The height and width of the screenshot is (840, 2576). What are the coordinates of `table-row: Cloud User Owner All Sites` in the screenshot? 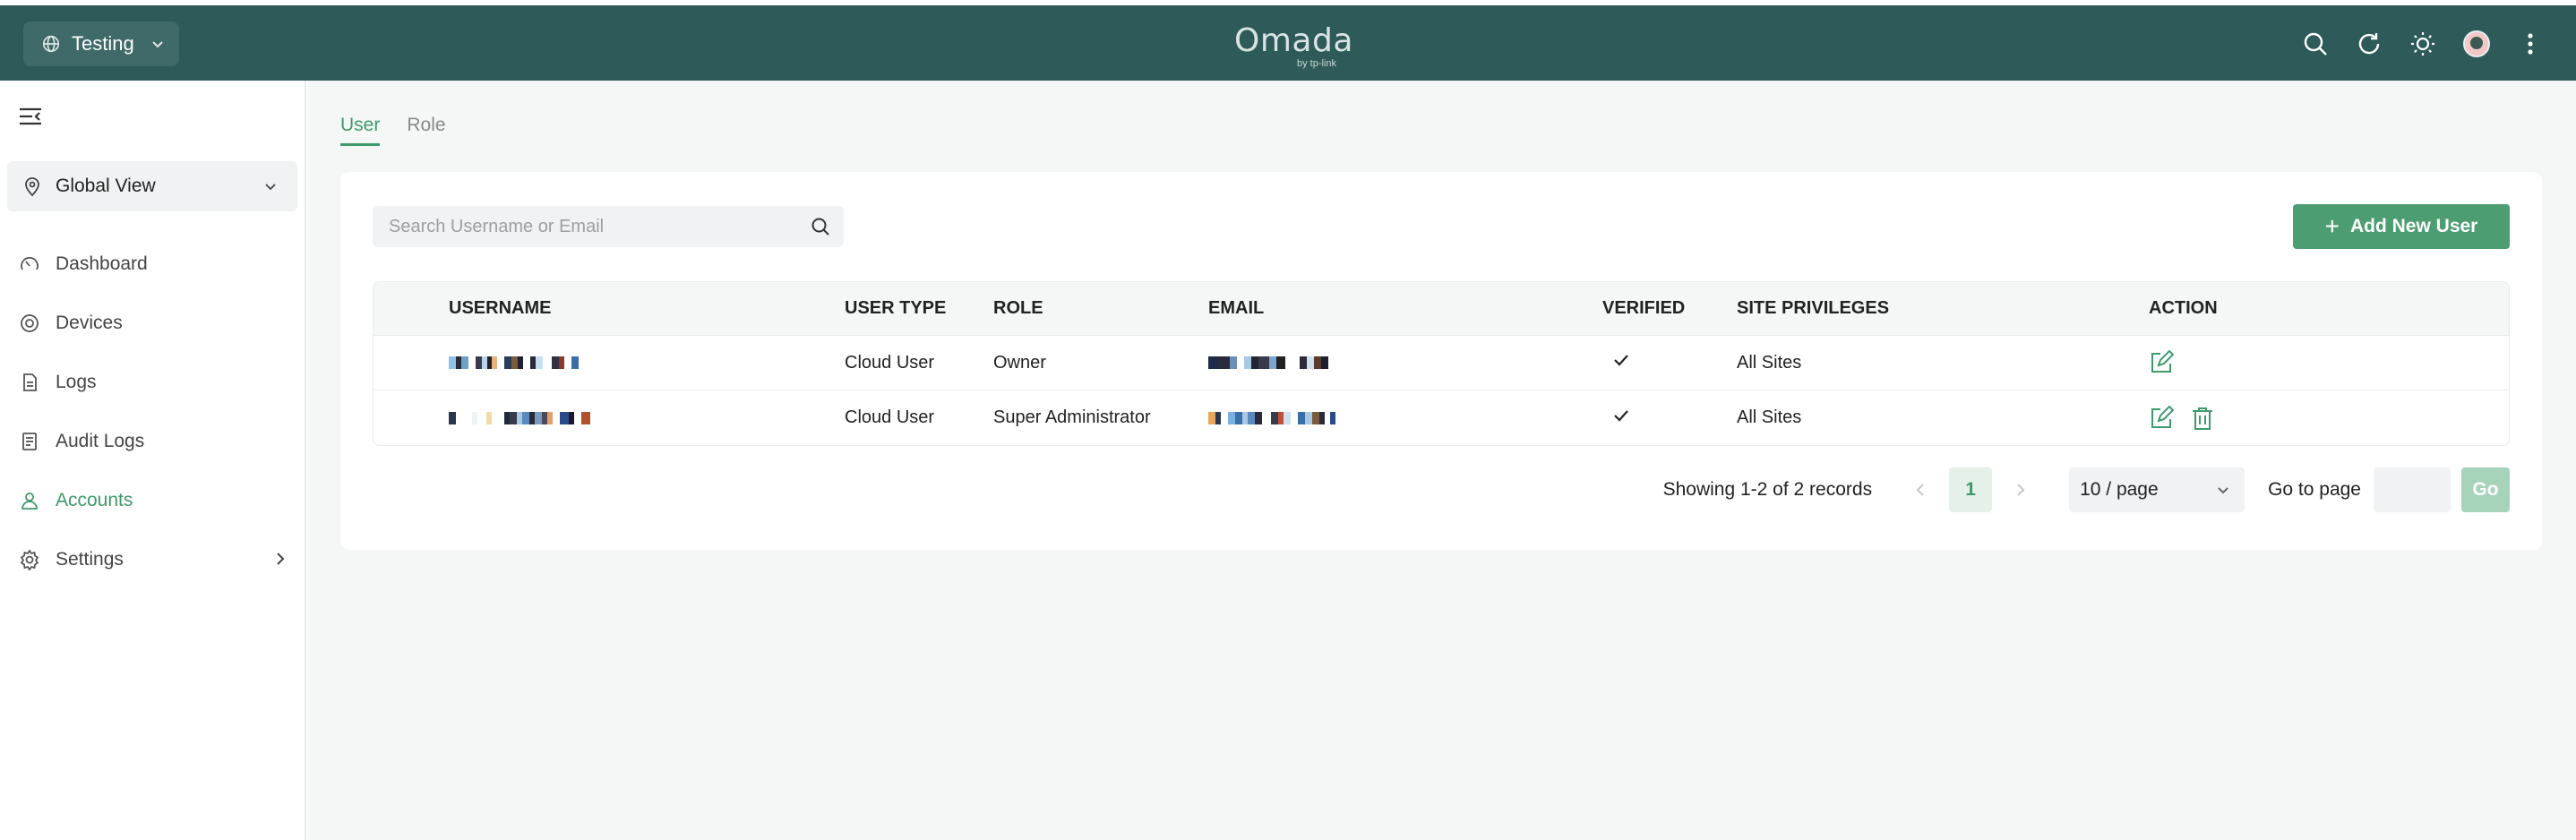 It's located at (1441, 363).